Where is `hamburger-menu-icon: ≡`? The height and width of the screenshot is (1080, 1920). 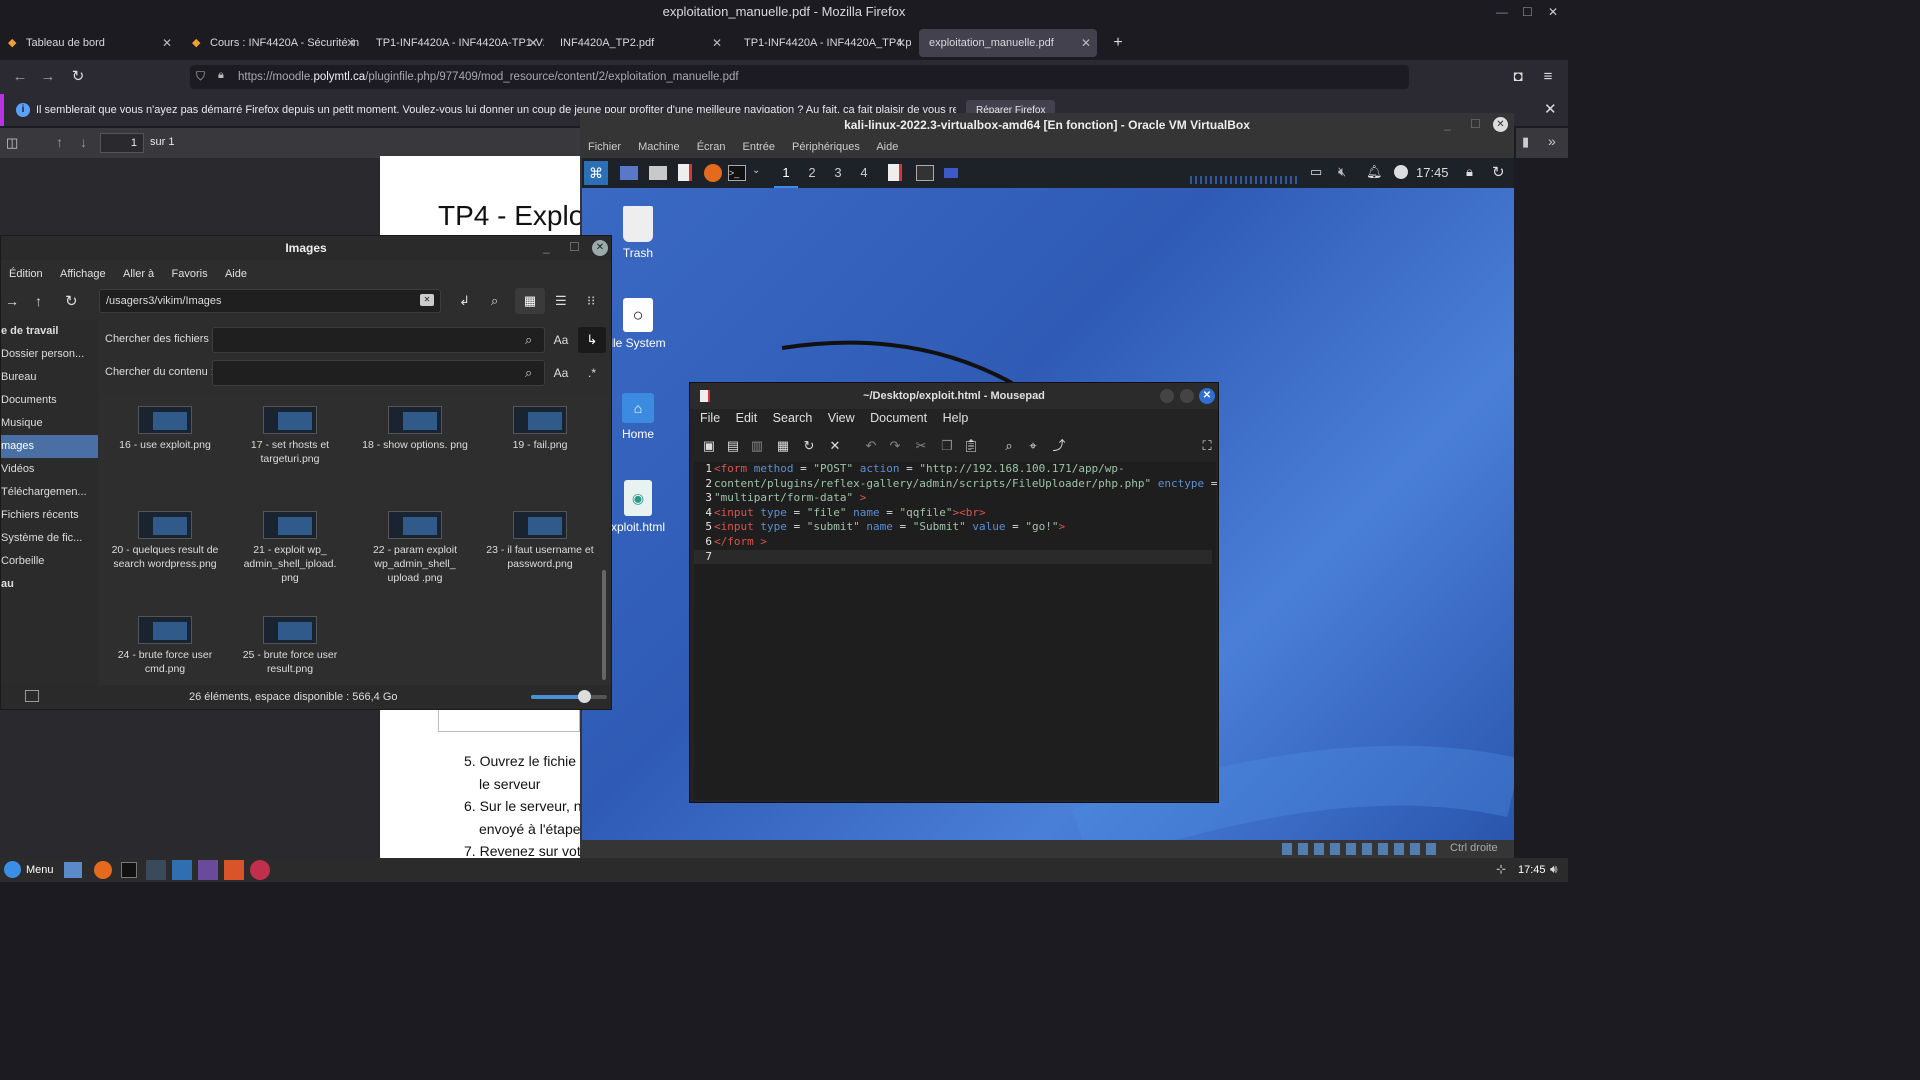 hamburger-menu-icon: ≡ is located at coordinates (1548, 77).